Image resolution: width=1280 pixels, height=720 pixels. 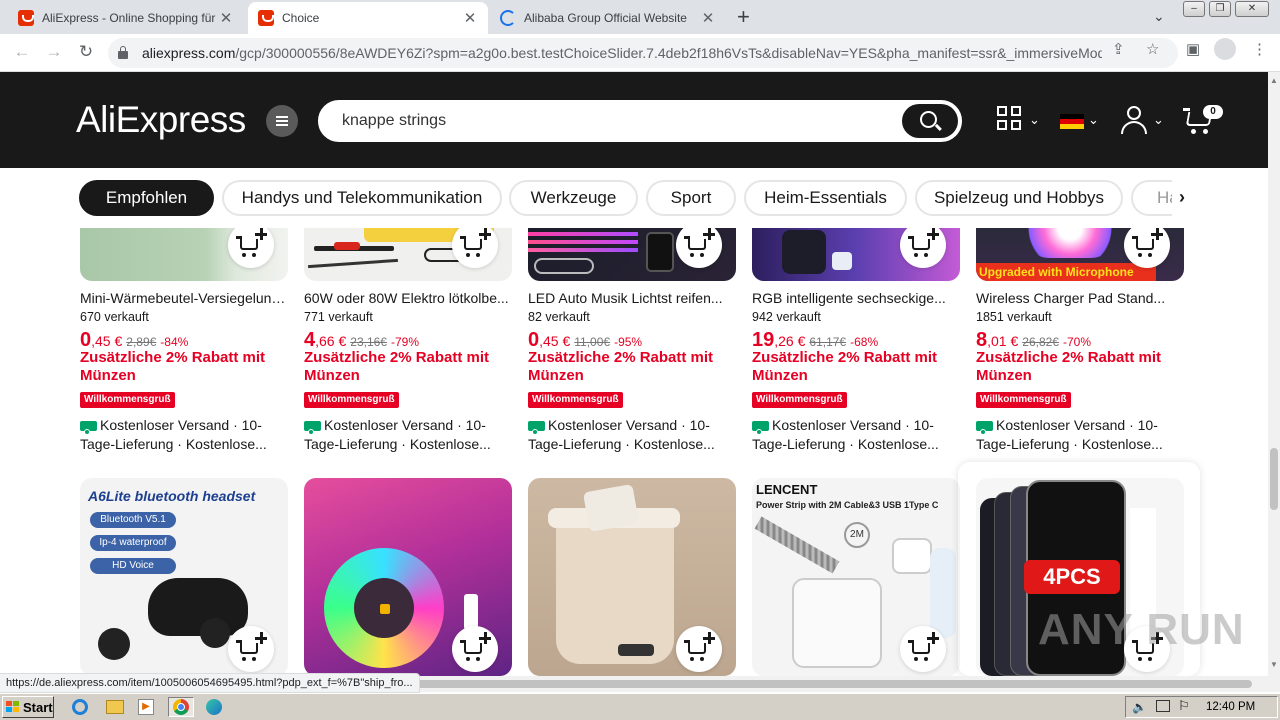 I want to click on scroll-thumb, so click(x=1274, y=479).